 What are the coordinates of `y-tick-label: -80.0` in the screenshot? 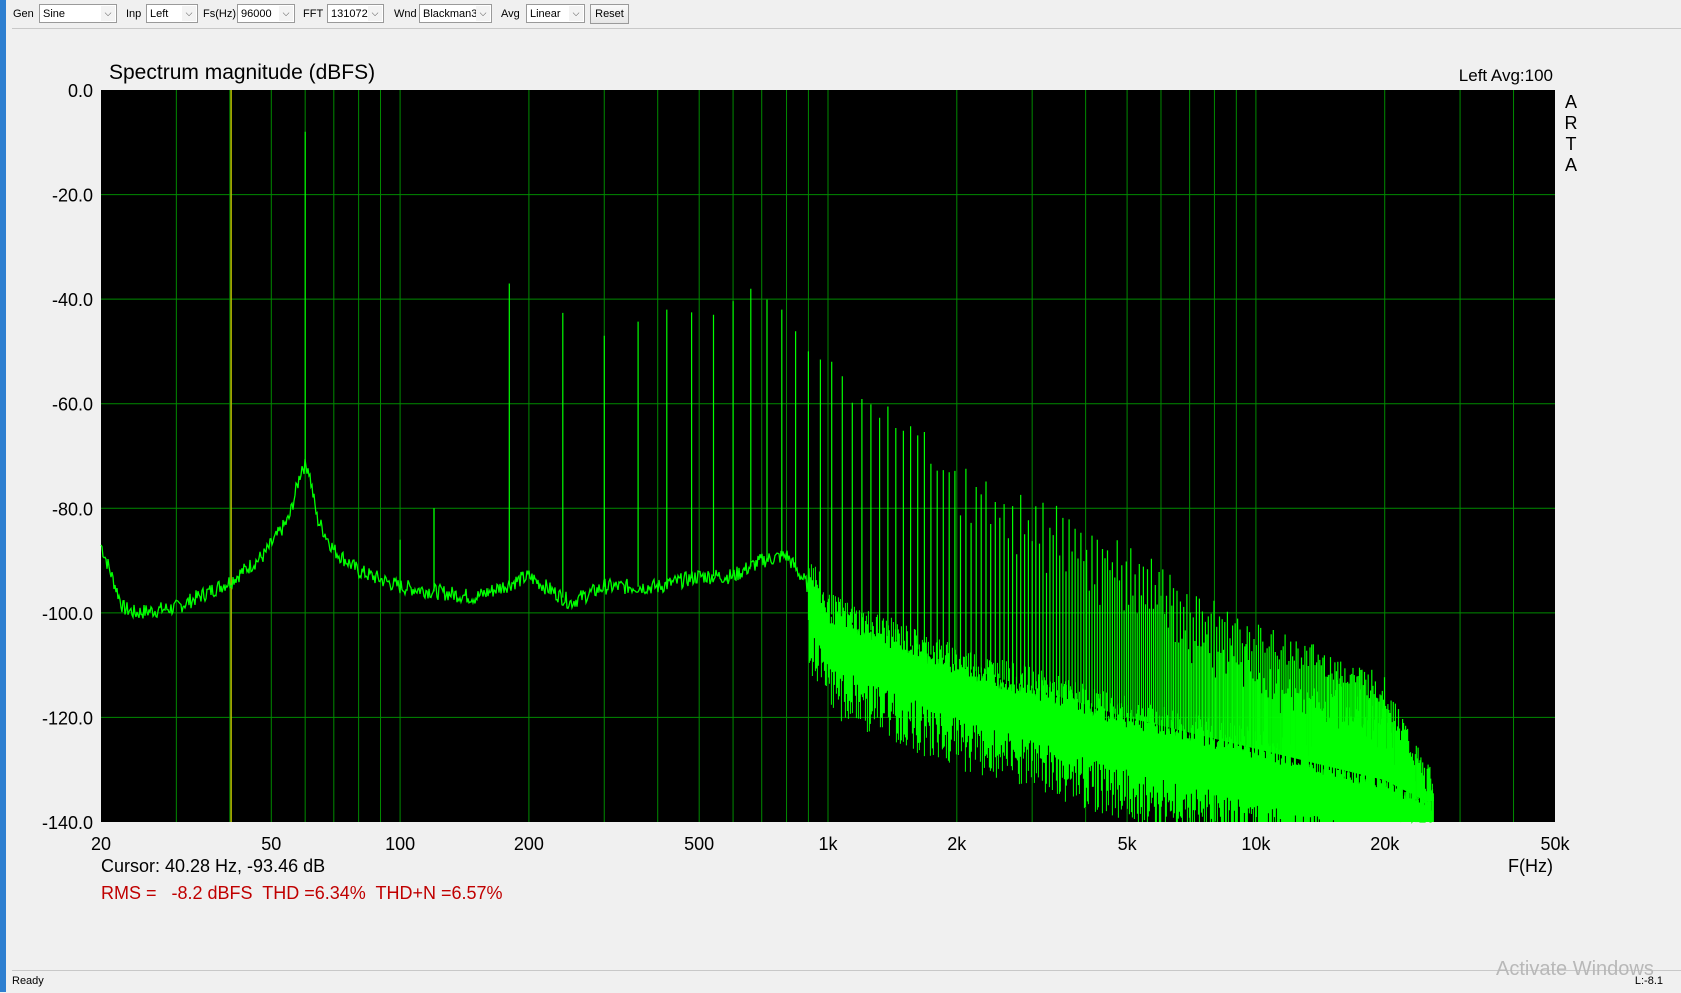 It's located at (72, 509).